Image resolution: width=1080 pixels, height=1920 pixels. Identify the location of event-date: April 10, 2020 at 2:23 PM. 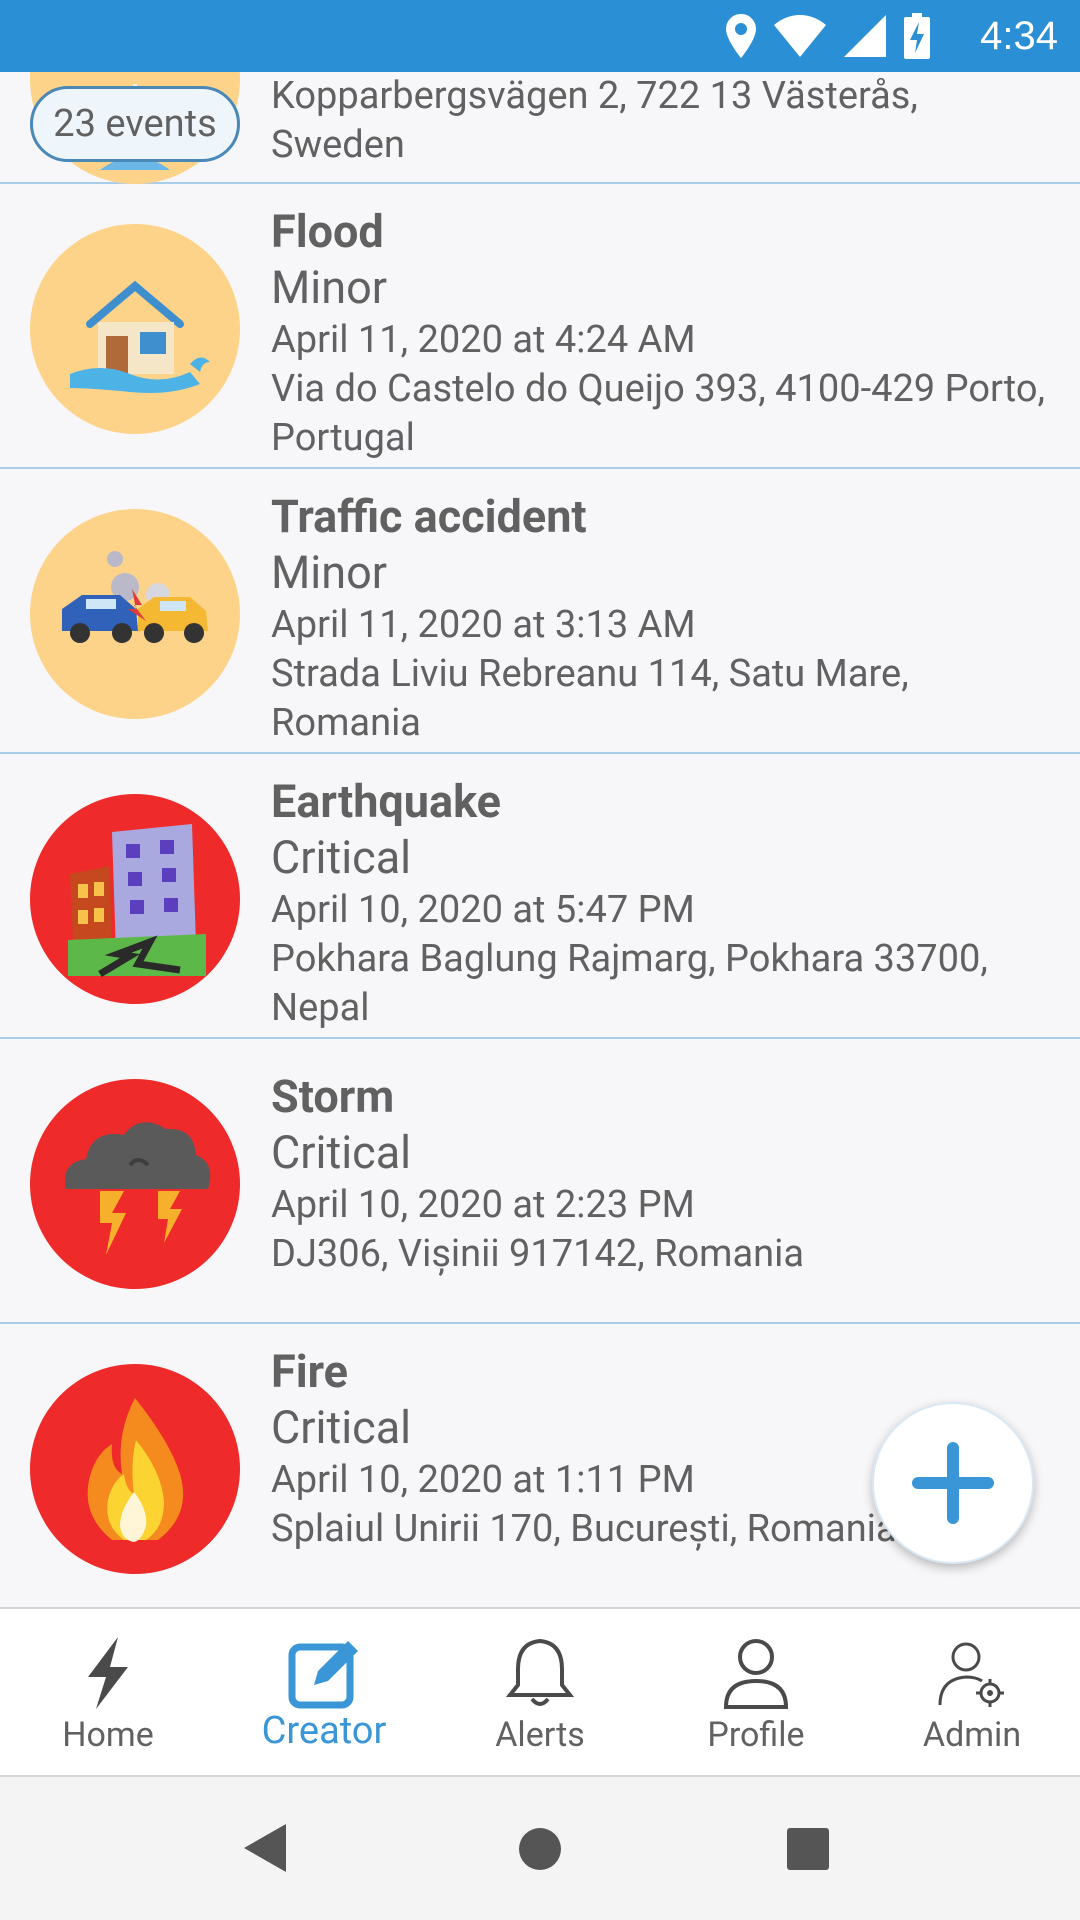
(483, 1205).